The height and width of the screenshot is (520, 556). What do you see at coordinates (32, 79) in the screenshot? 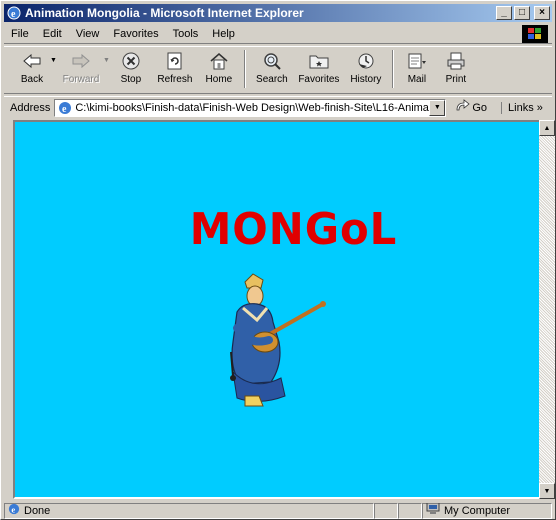
I see `back-label: Back` at bounding box center [32, 79].